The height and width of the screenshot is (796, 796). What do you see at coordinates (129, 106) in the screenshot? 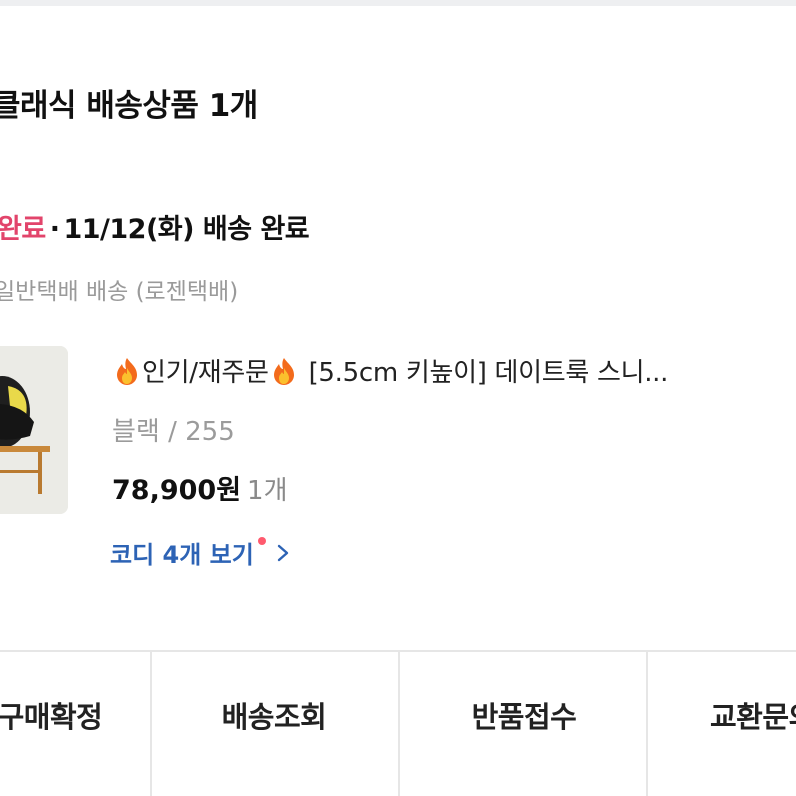
I see `order-group-title: 클래식 배송상품 1개` at bounding box center [129, 106].